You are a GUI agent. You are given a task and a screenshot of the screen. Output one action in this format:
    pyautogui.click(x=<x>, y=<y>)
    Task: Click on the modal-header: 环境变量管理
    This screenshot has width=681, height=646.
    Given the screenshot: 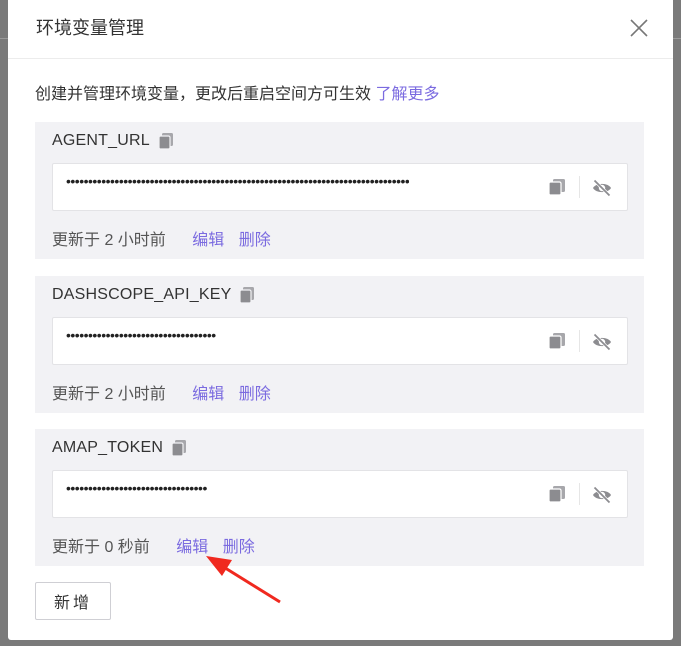 What is the action you would take?
    pyautogui.click(x=340, y=29)
    